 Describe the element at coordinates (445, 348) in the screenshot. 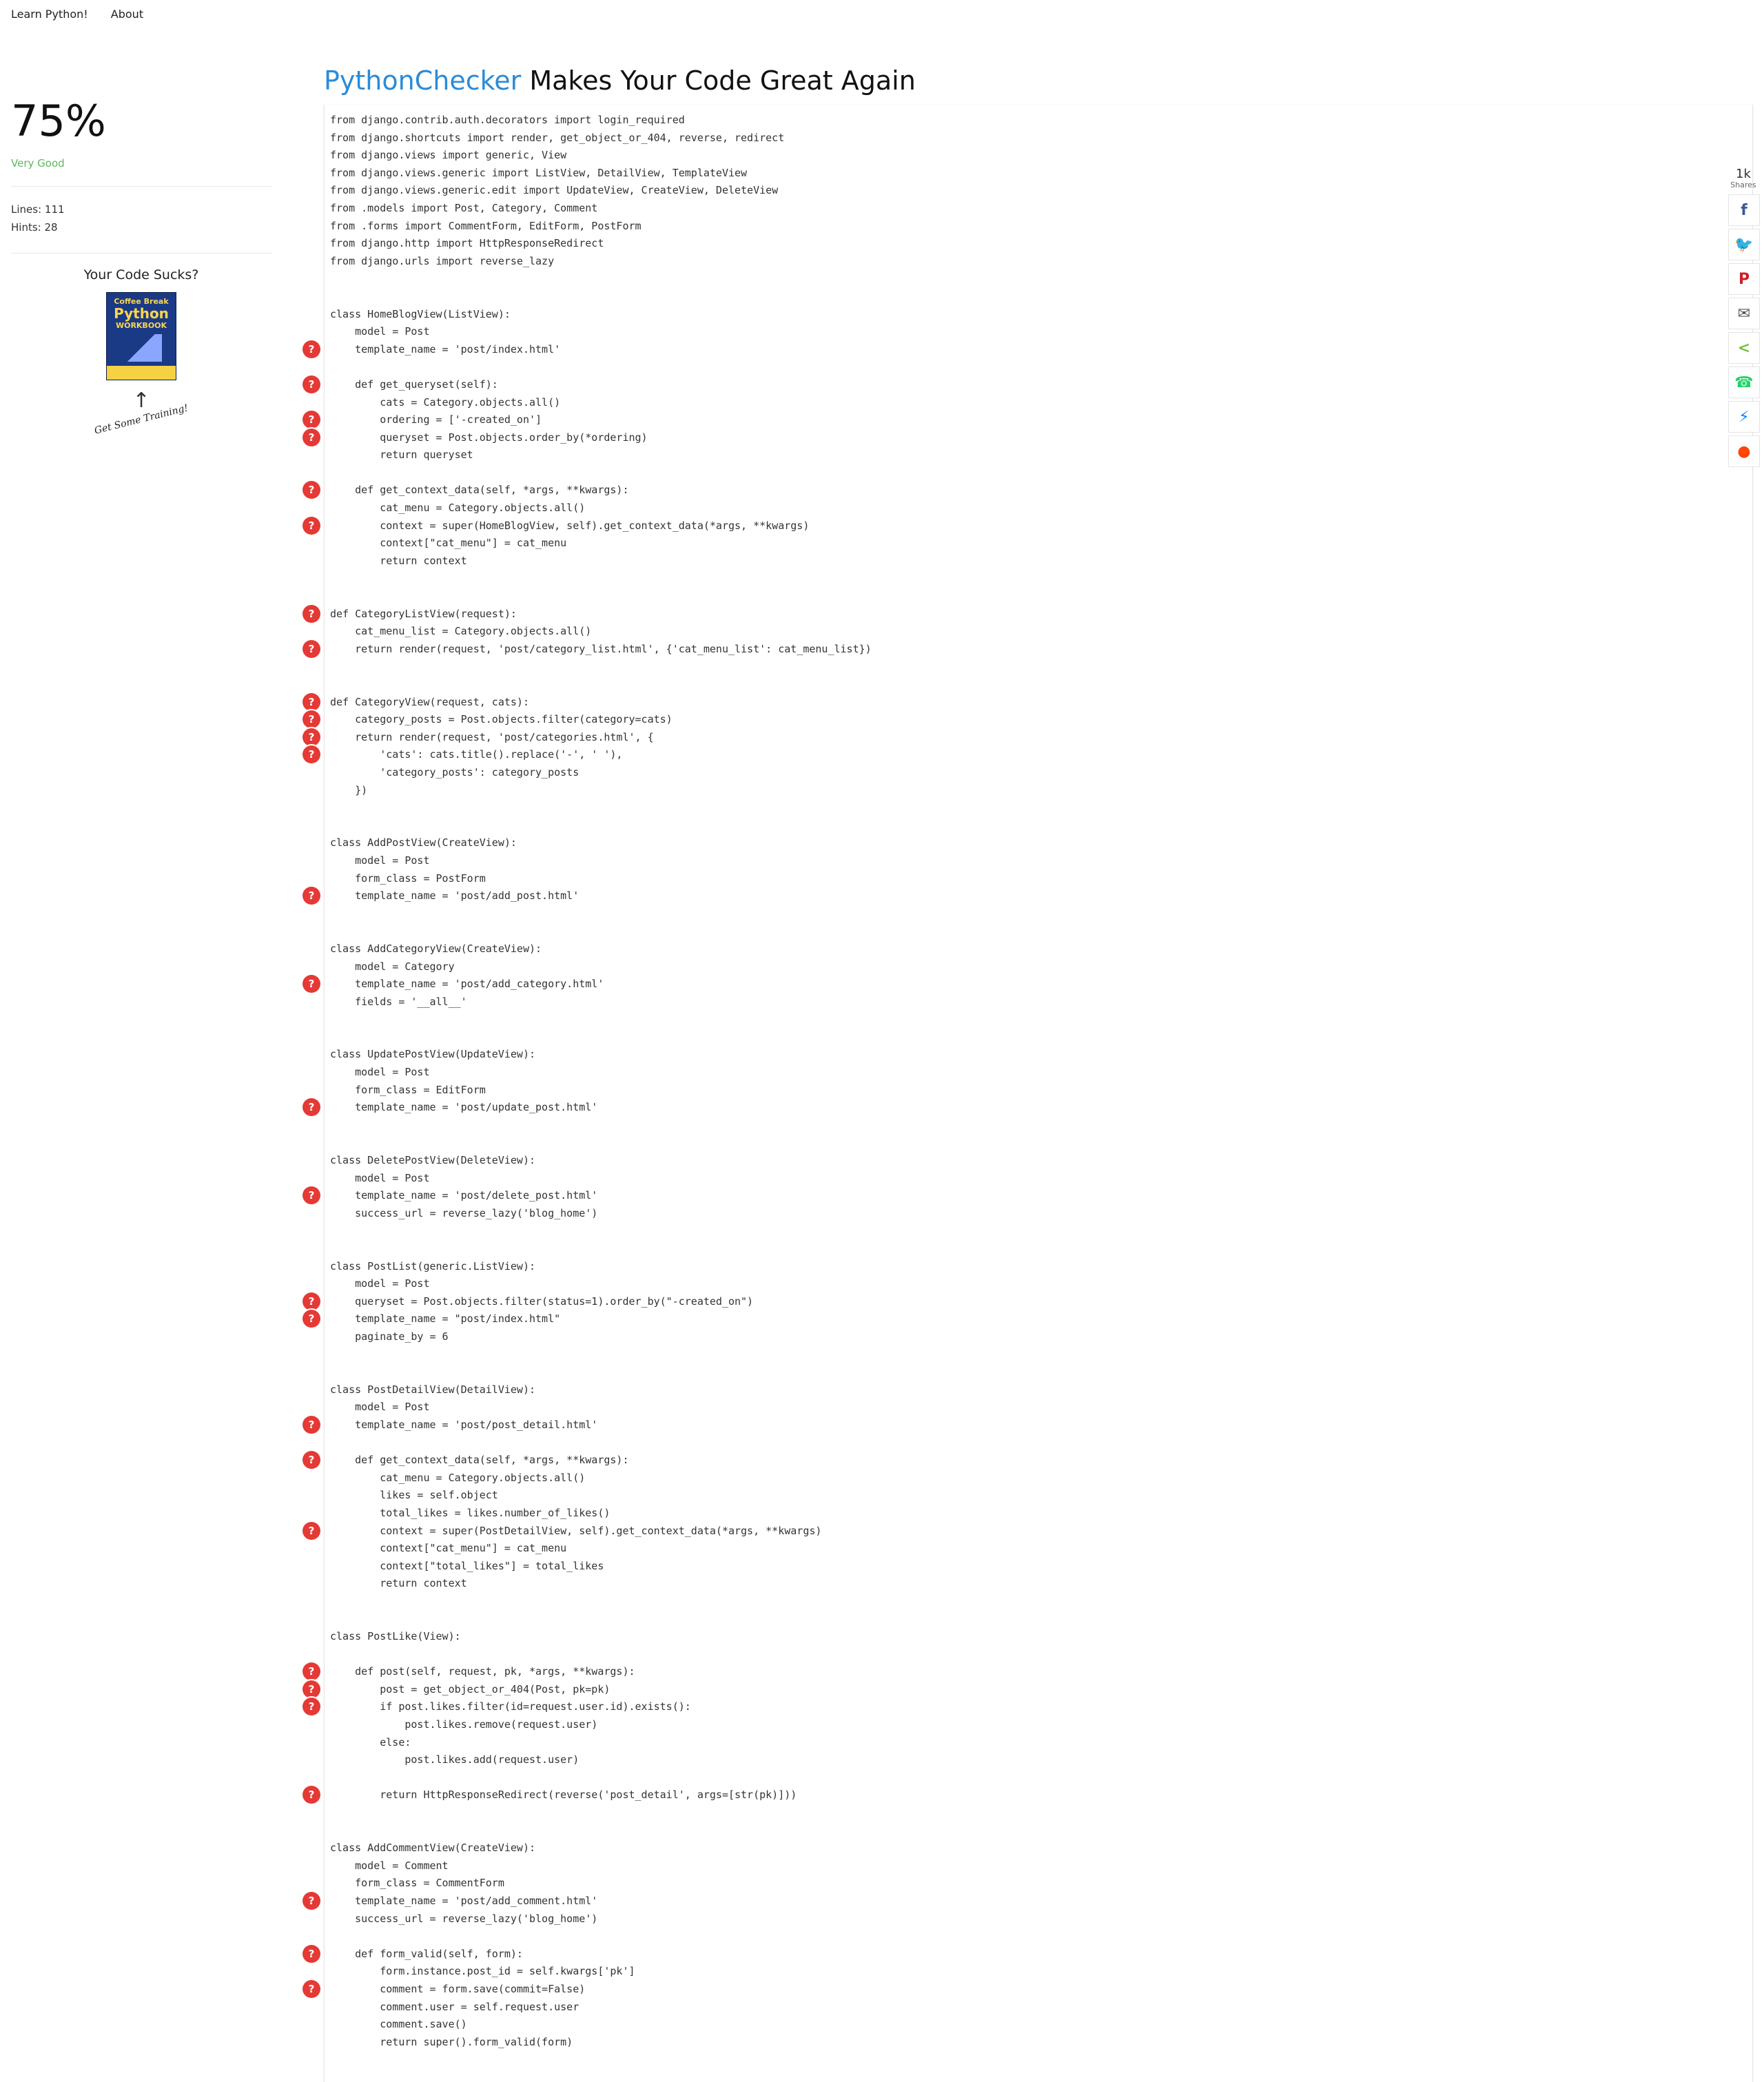

I see `code-text: template_name = 'post/index.html'` at that location.